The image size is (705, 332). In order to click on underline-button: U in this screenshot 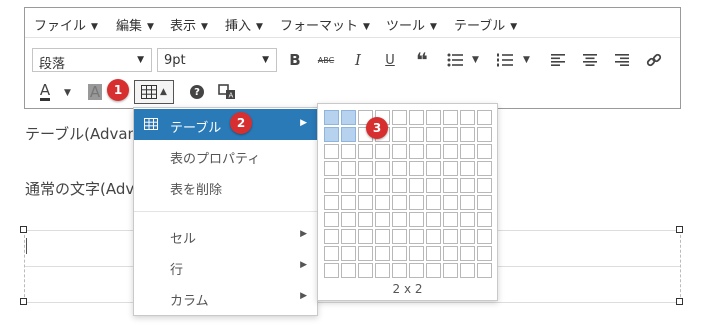, I will do `click(390, 60)`.